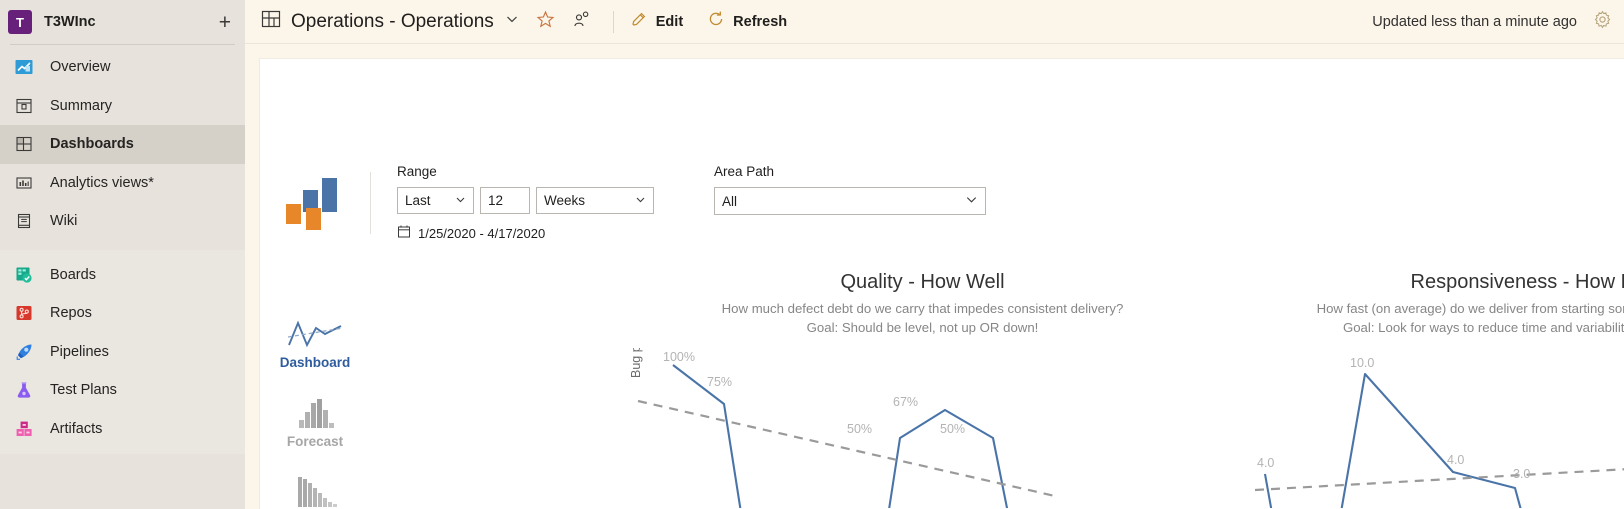  Describe the element at coordinates (81, 105) in the screenshot. I see `sidebar-item-label: Summary` at that location.